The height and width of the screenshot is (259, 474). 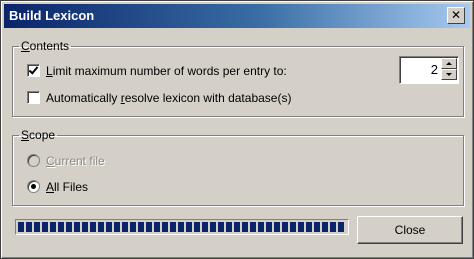 I want to click on current-file-radio-row: Current file, so click(x=66, y=161).